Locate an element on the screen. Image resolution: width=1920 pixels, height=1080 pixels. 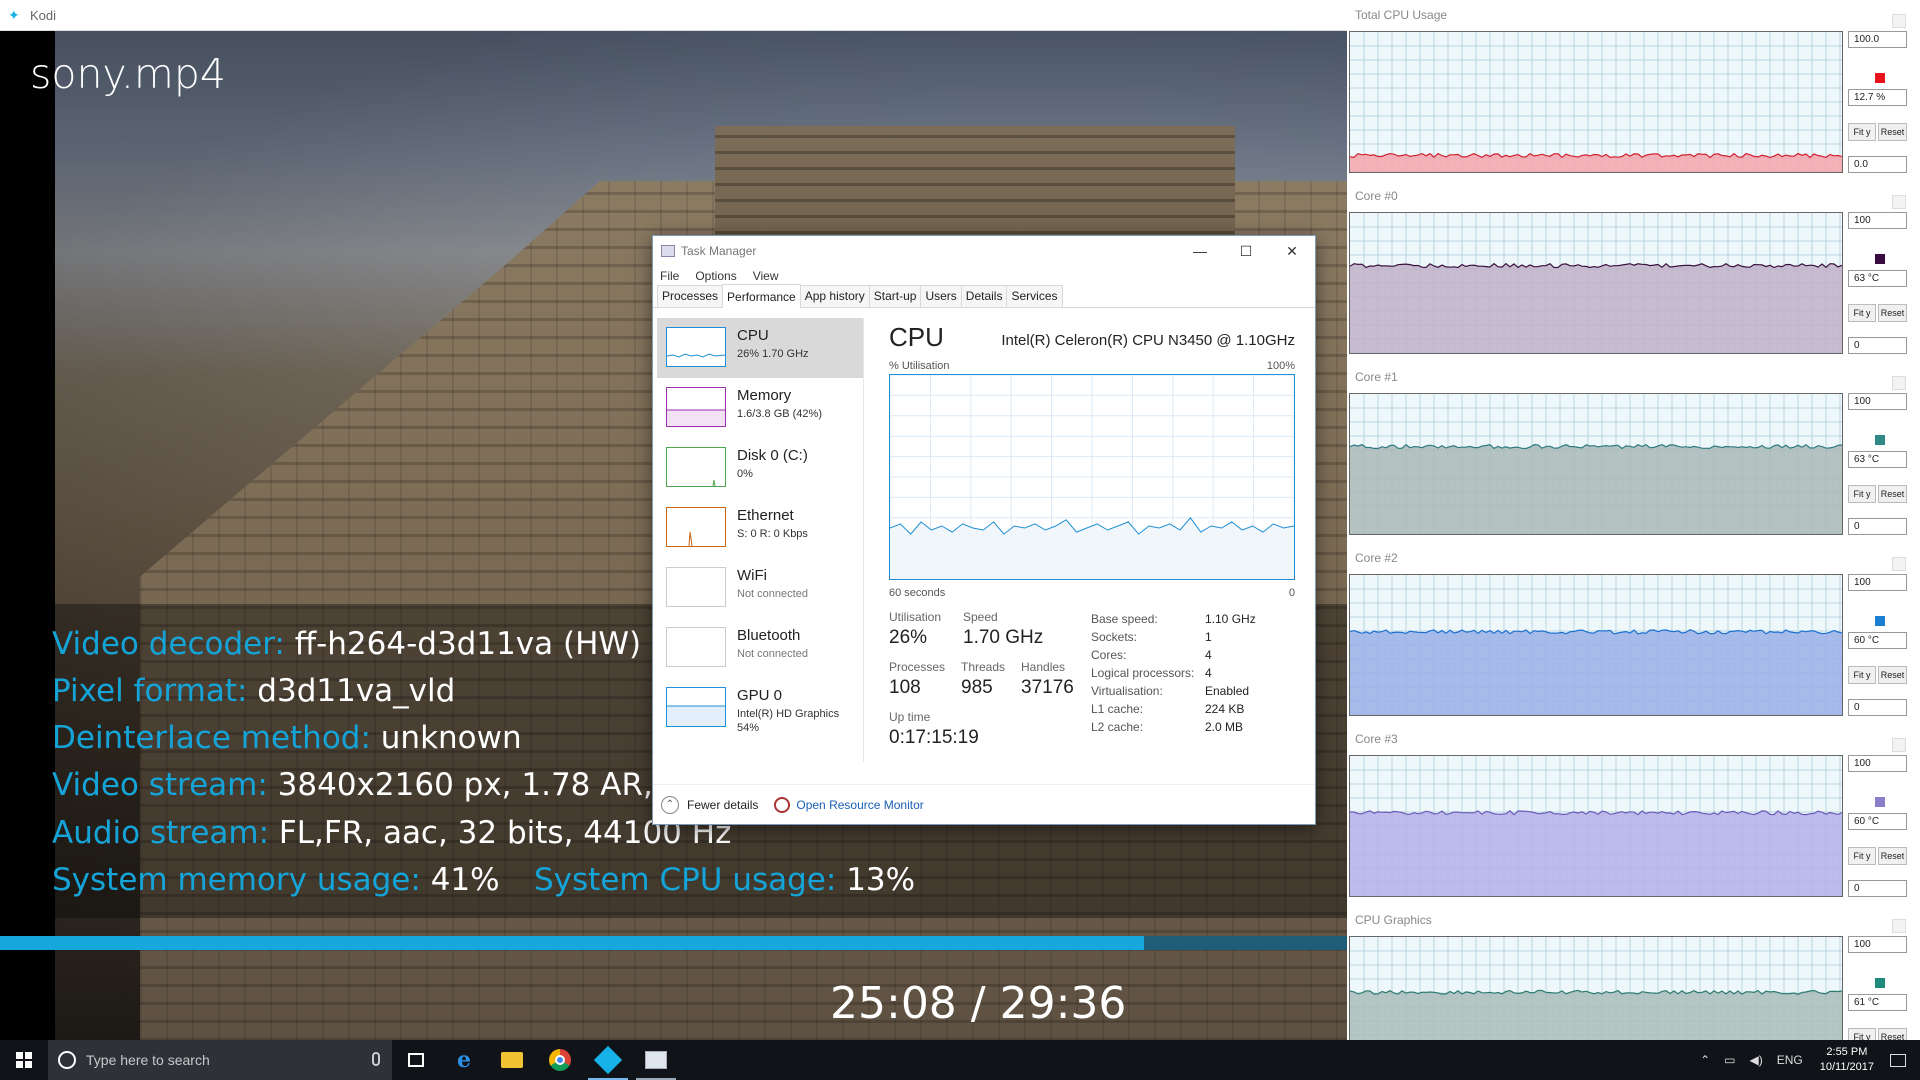
start-button is located at coordinates (24, 1060).